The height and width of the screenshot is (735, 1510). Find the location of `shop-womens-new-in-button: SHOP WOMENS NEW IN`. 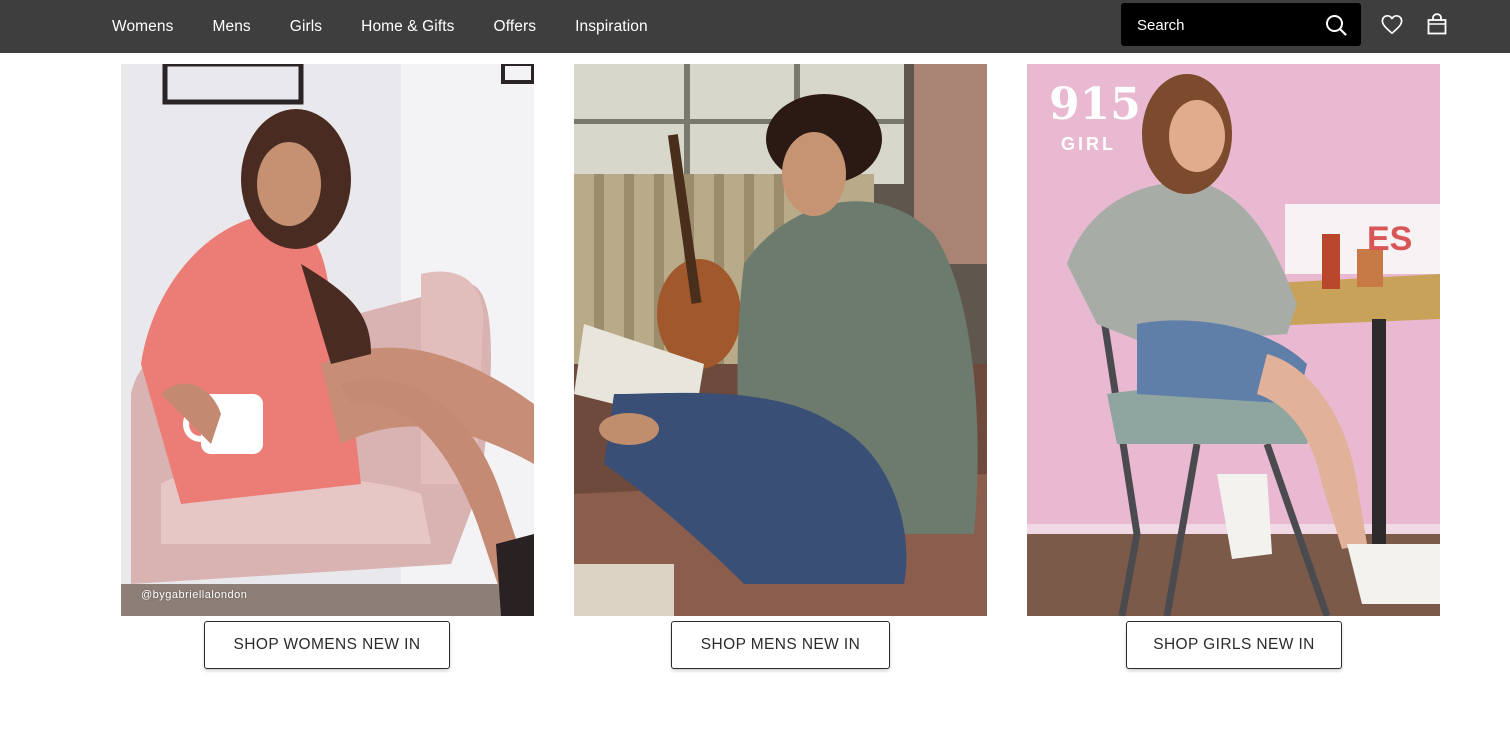

shop-womens-new-in-button: SHOP WOMENS NEW IN is located at coordinates (327, 645).